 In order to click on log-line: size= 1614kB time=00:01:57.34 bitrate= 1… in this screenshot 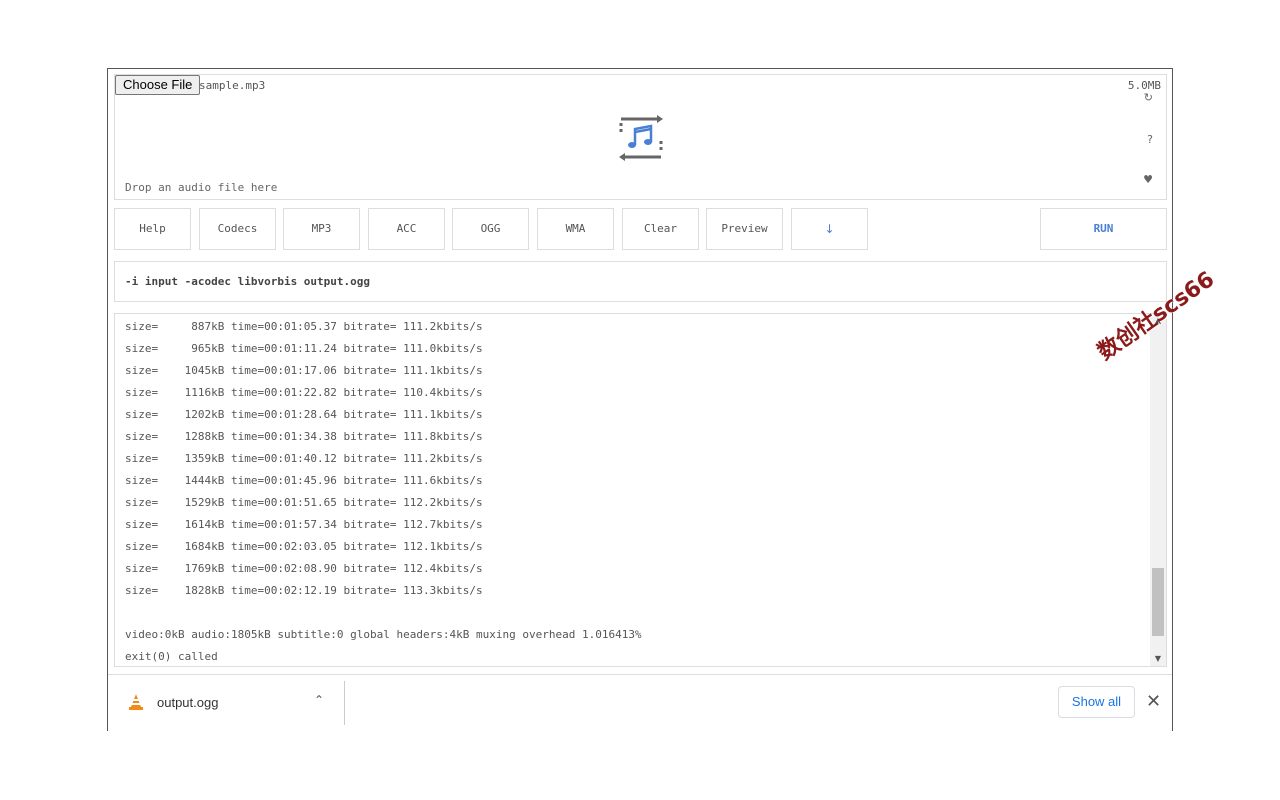, I will do `click(304, 524)`.